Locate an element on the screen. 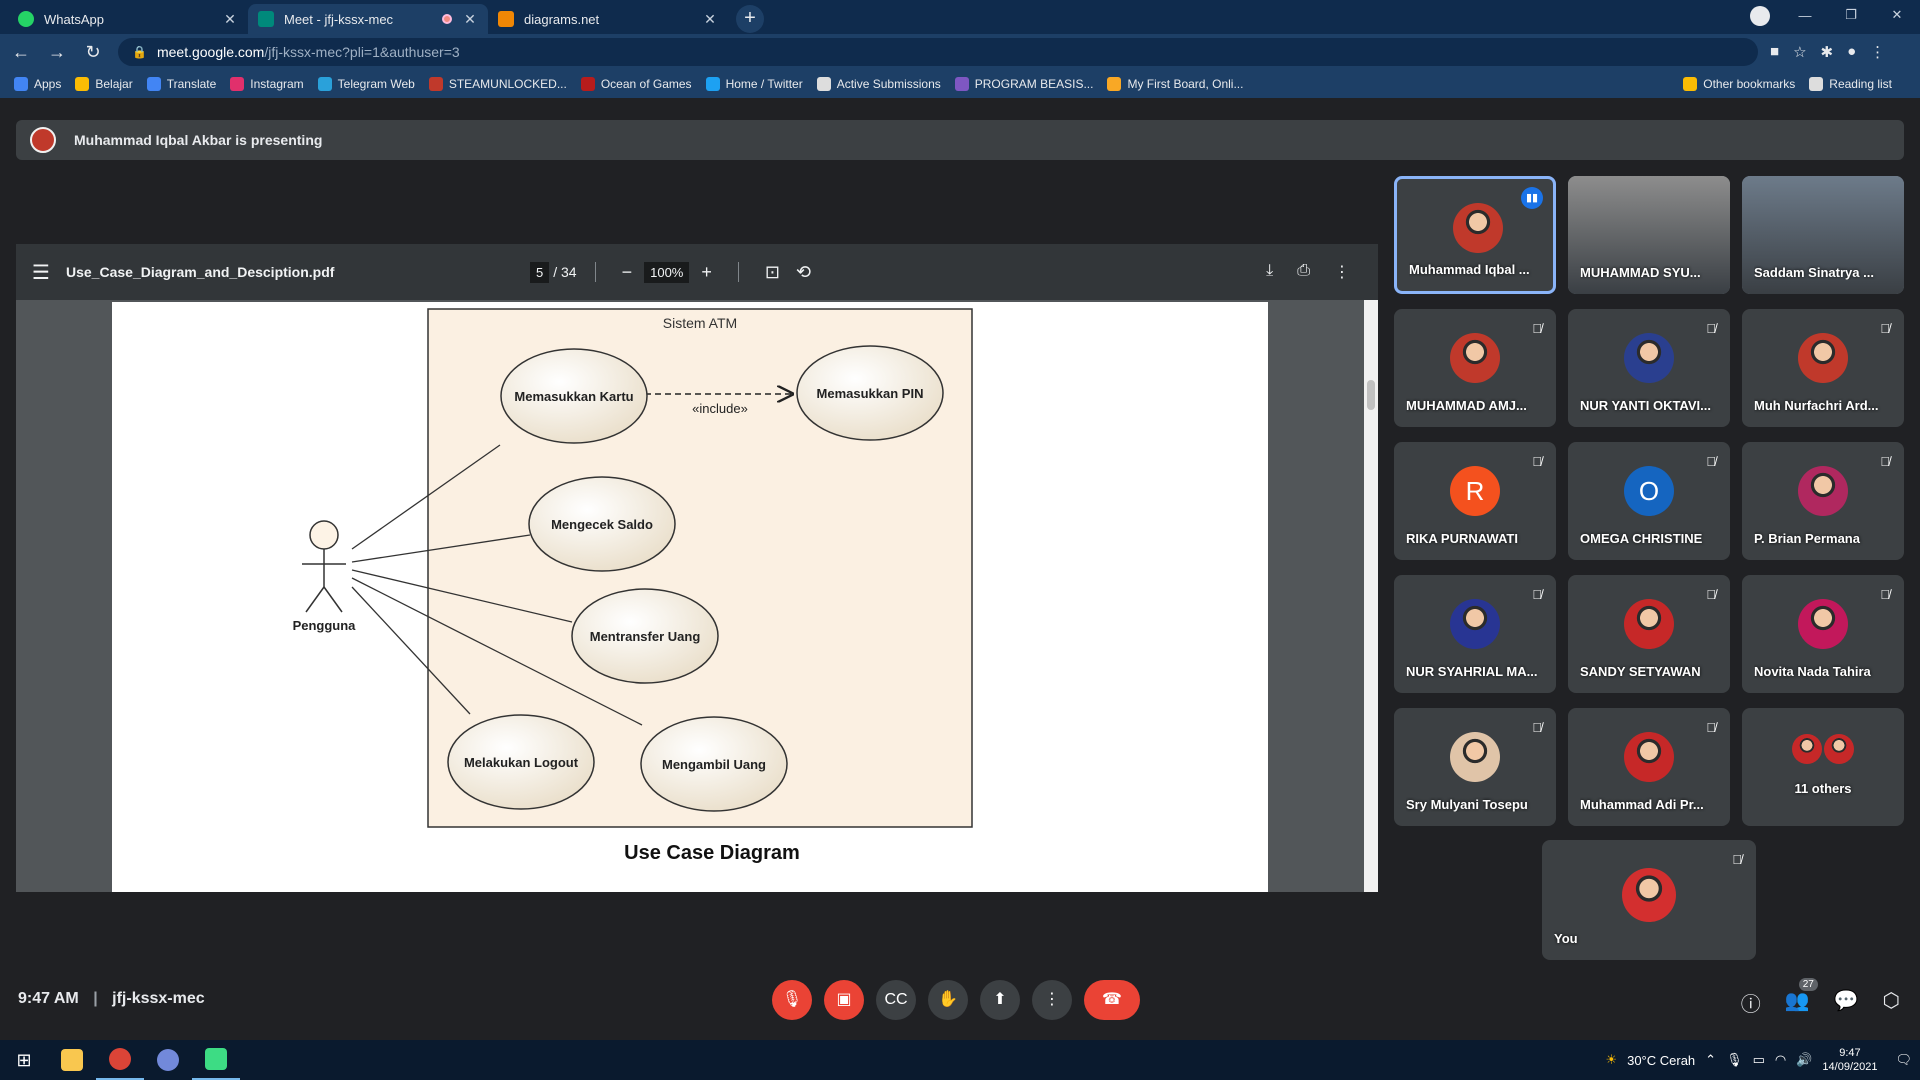  start-button: ⊞ is located at coordinates (24, 1060).